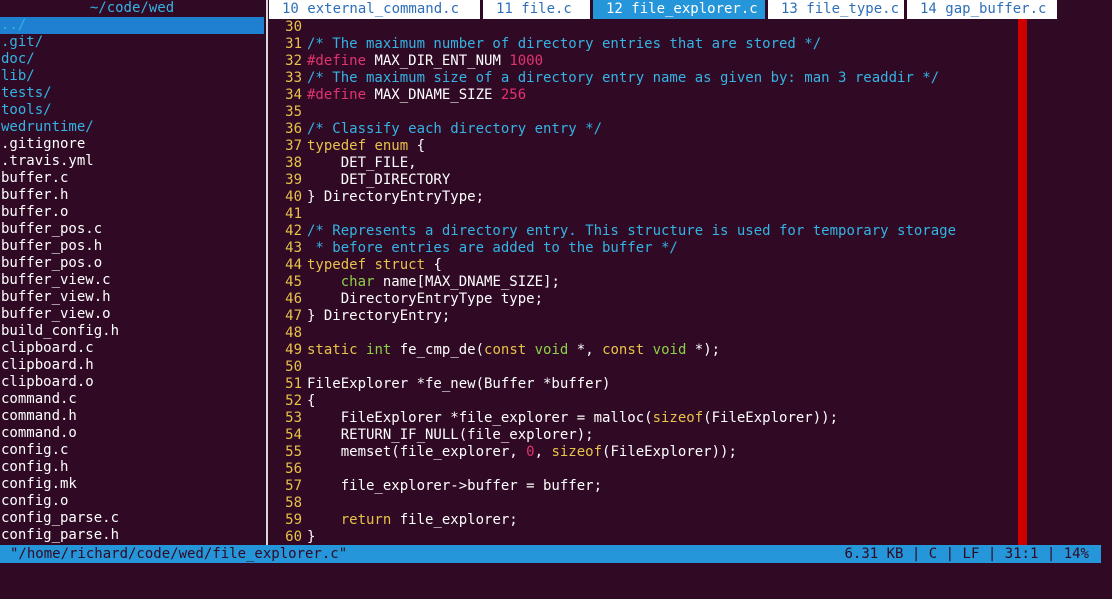 Image resolution: width=1112 pixels, height=599 pixels. I want to click on tab-label: 11 file.c, so click(534, 9).